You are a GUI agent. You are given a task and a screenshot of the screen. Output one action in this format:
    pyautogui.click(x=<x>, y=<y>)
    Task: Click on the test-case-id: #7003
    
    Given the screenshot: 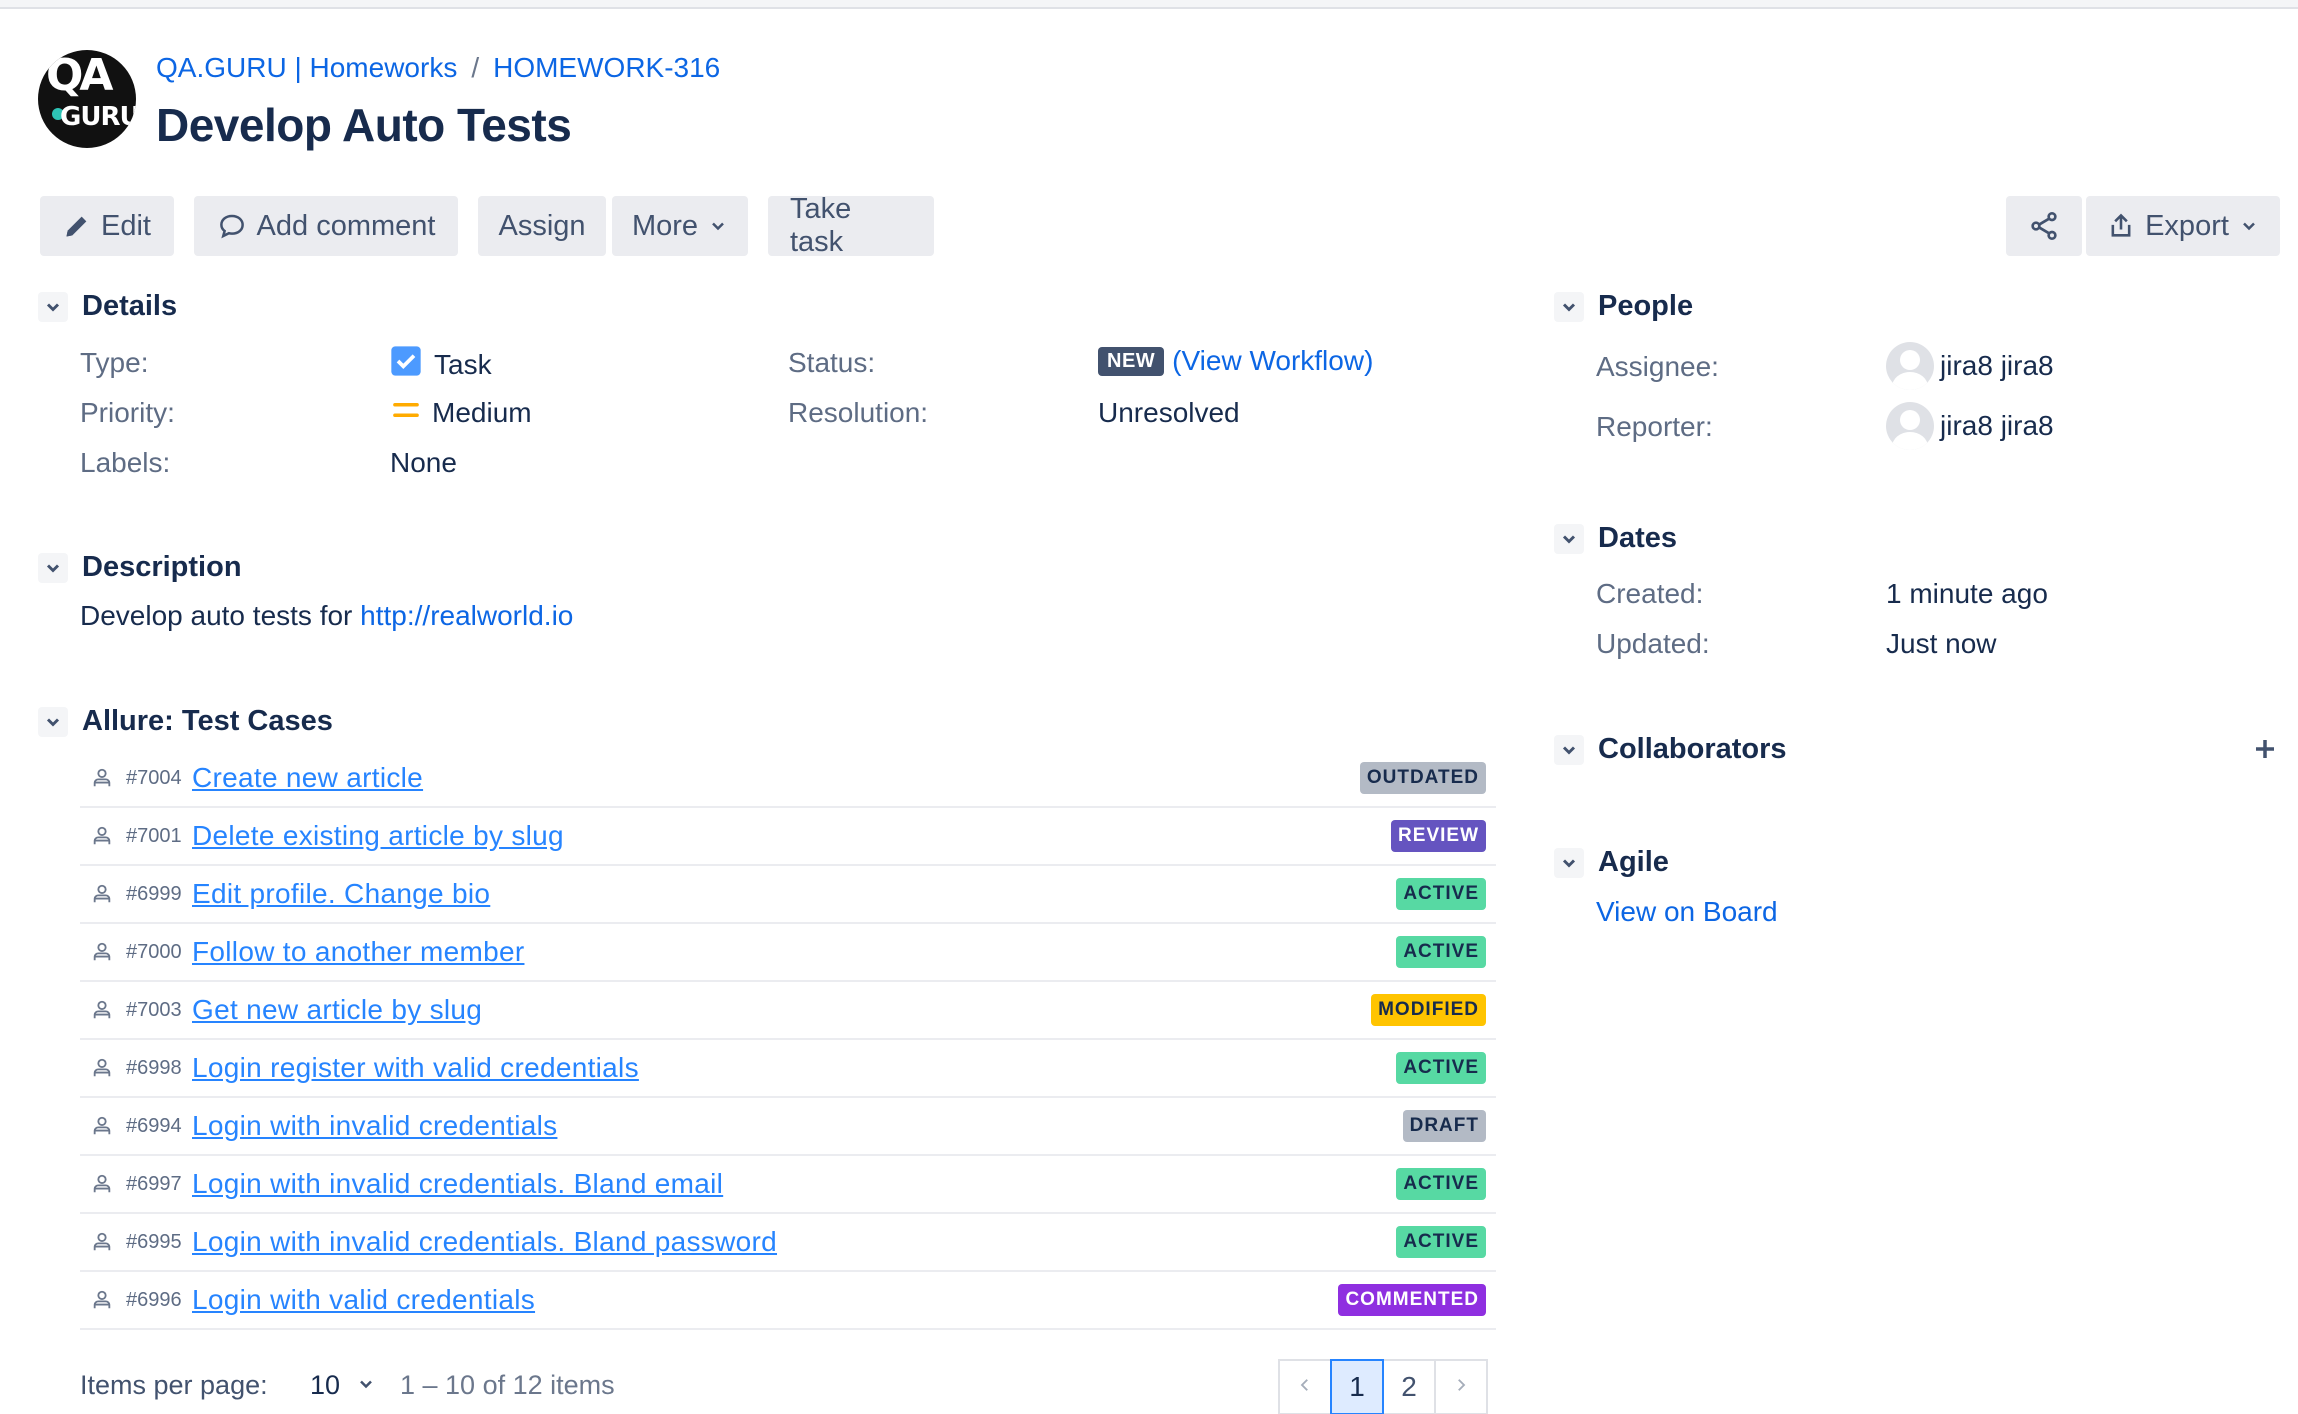 What is the action you would take?
    pyautogui.click(x=154, y=1009)
    